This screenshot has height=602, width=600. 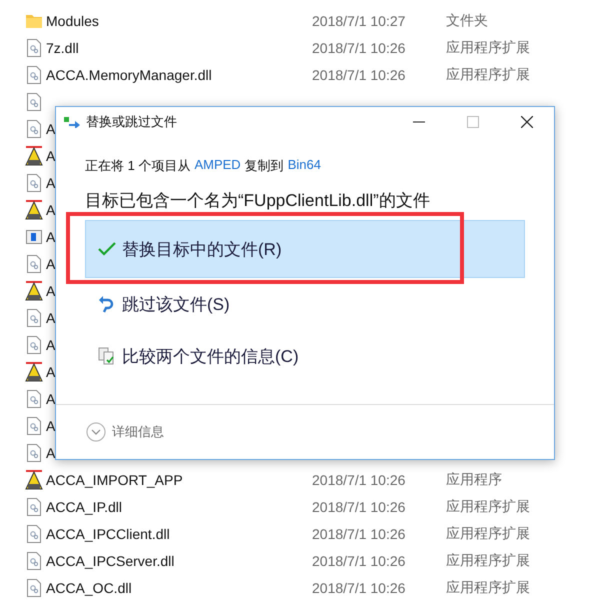 What do you see at coordinates (305, 304) in the screenshot?
I see `option-button: 跳过该文件(S)` at bounding box center [305, 304].